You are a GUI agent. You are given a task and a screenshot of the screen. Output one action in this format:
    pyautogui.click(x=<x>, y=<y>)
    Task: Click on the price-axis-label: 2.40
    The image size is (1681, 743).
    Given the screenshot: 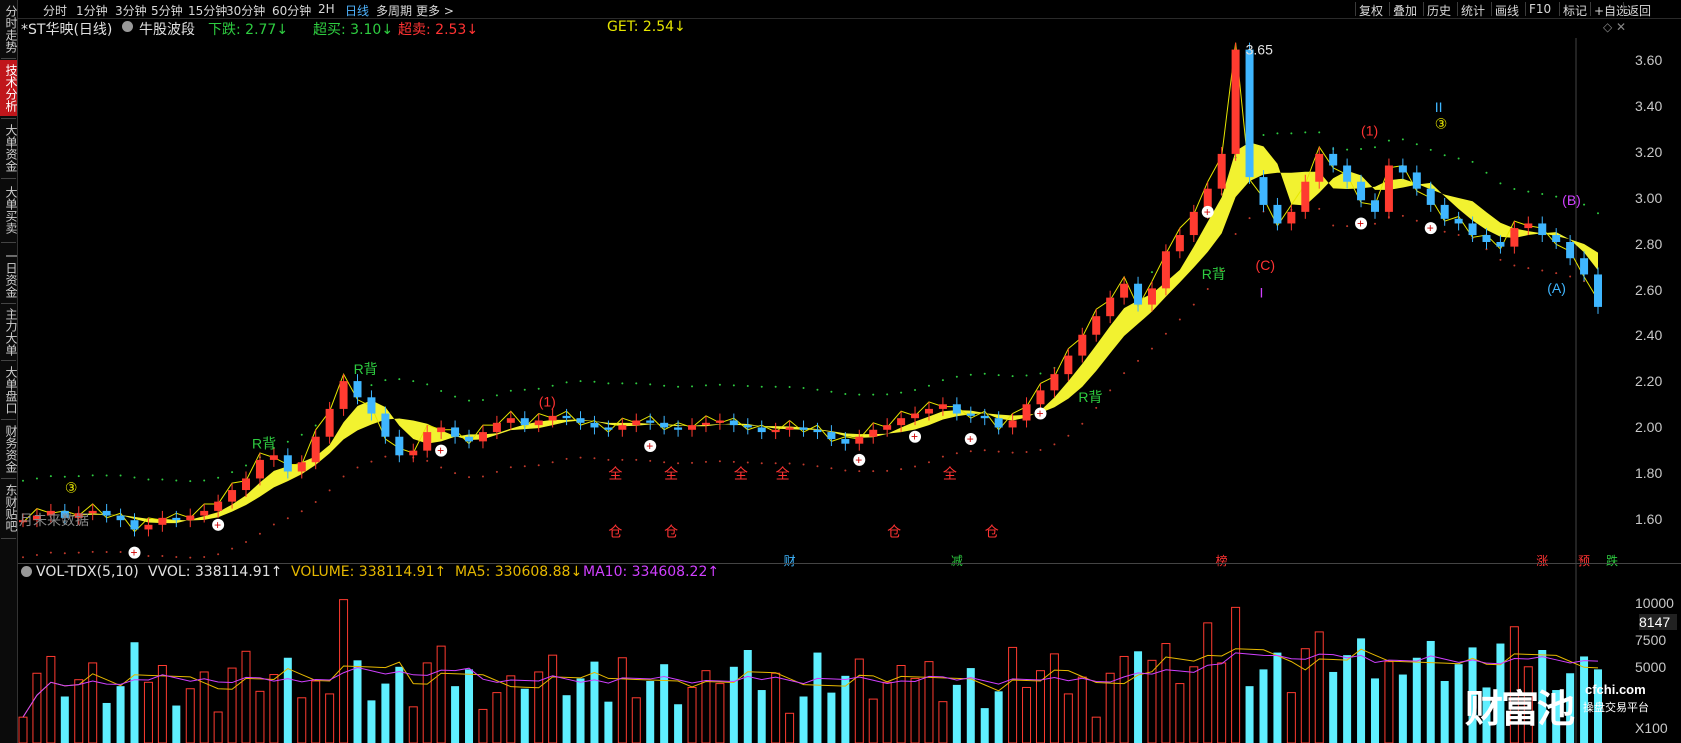 What is the action you would take?
    pyautogui.click(x=1649, y=335)
    